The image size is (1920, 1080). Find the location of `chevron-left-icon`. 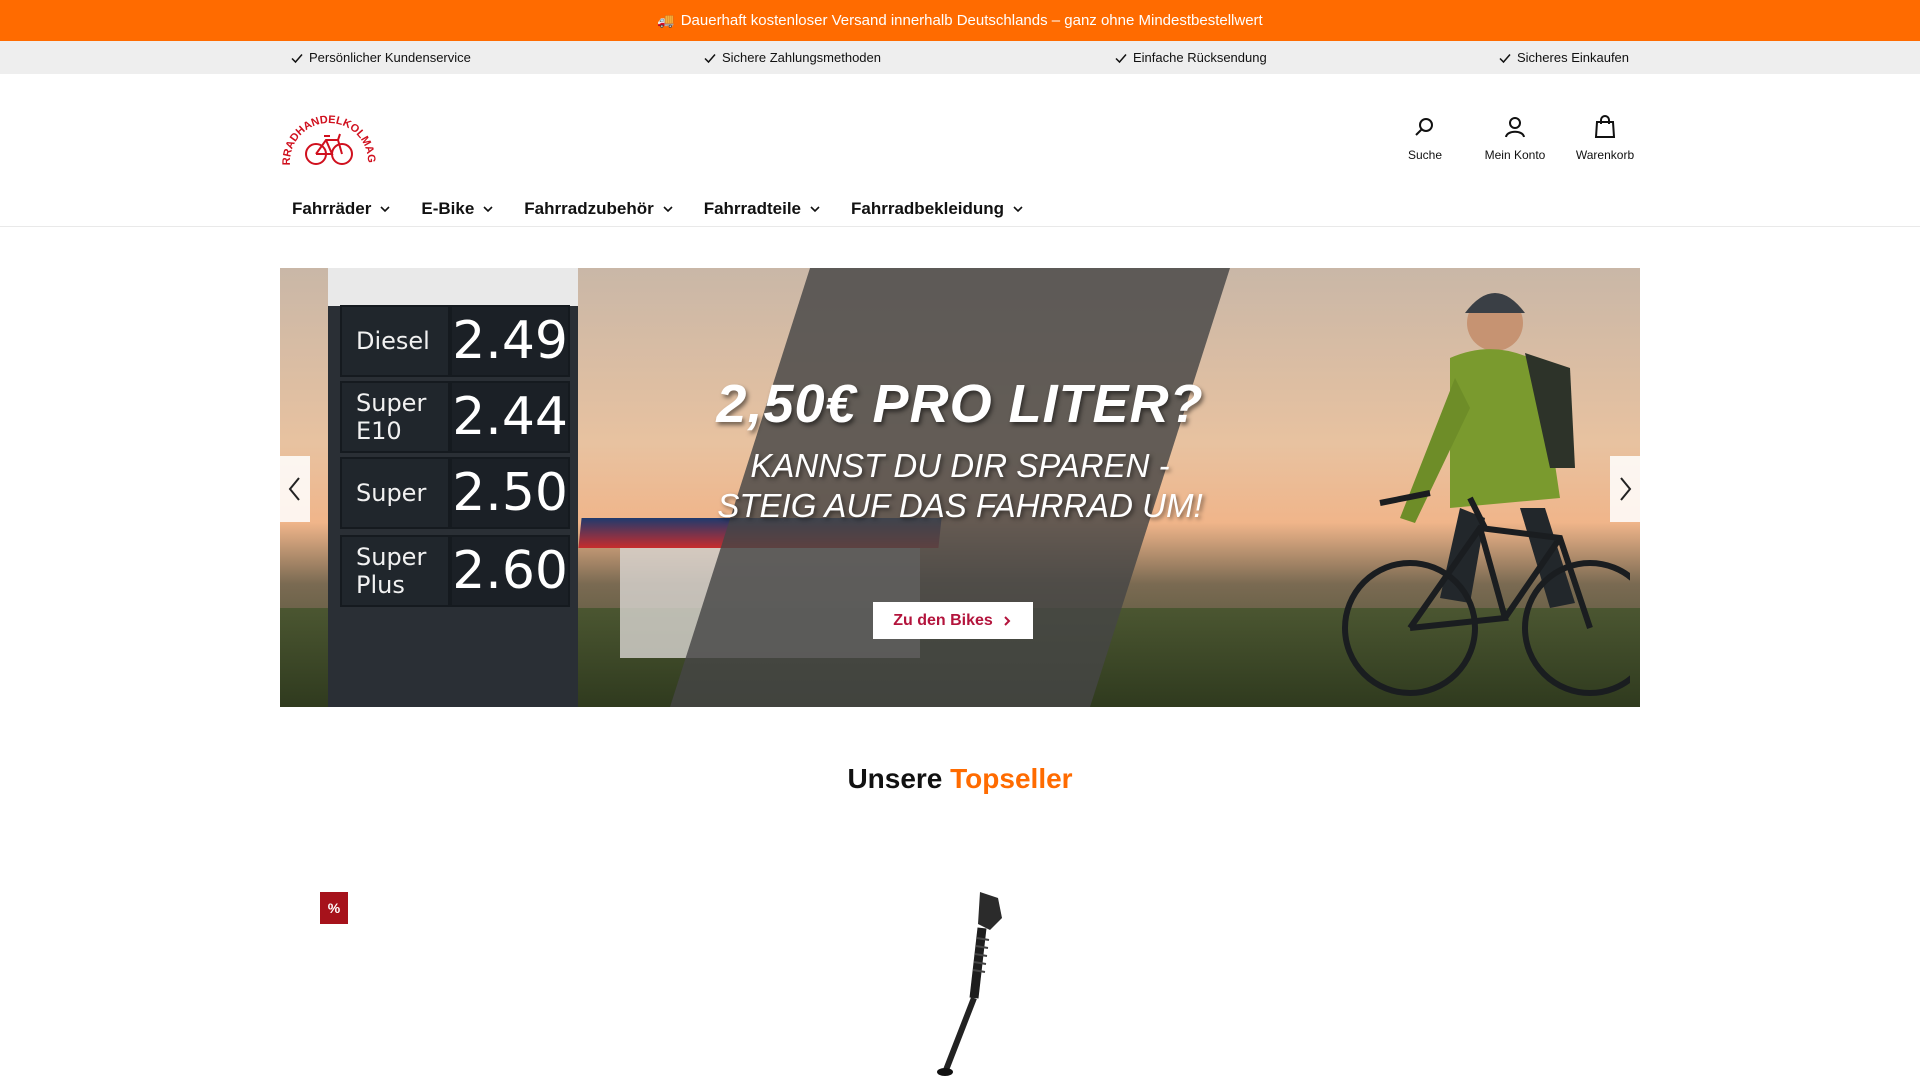

chevron-left-icon is located at coordinates (294, 489).